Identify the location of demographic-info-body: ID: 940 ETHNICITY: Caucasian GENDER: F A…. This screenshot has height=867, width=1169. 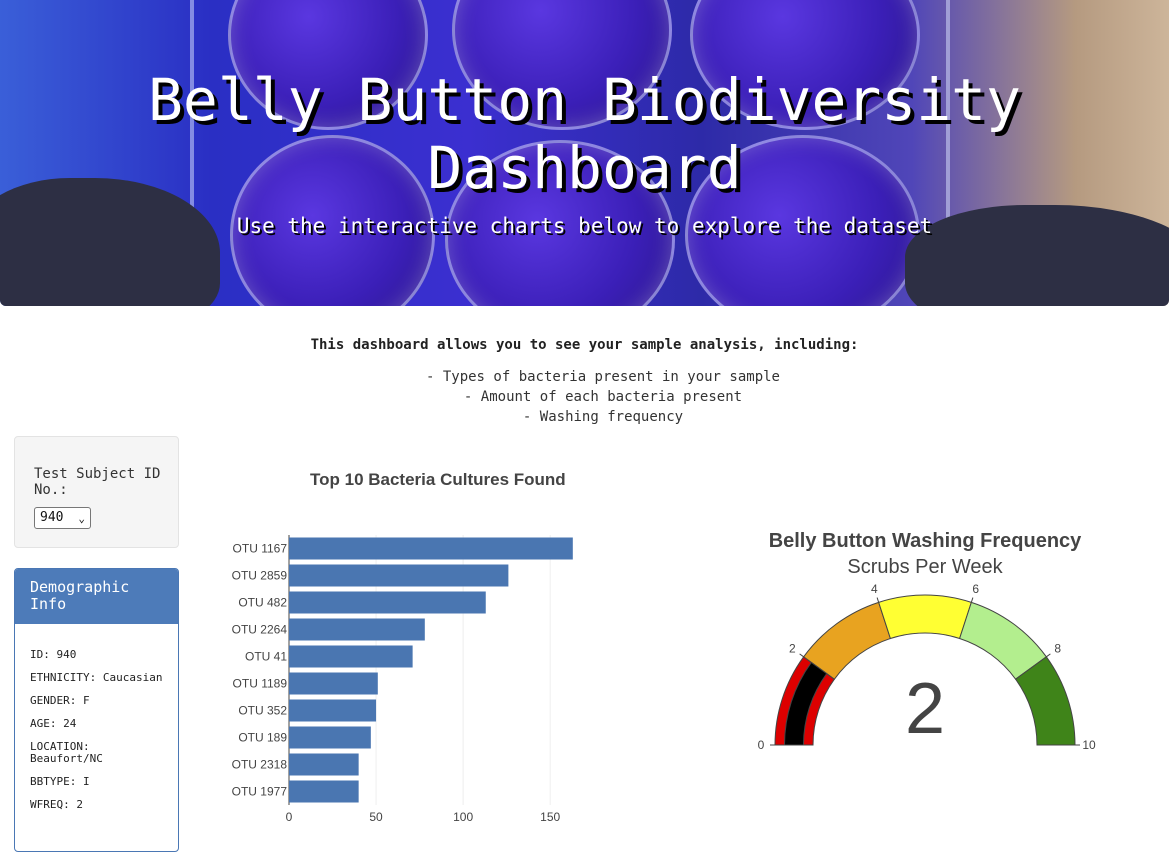
(96, 717).